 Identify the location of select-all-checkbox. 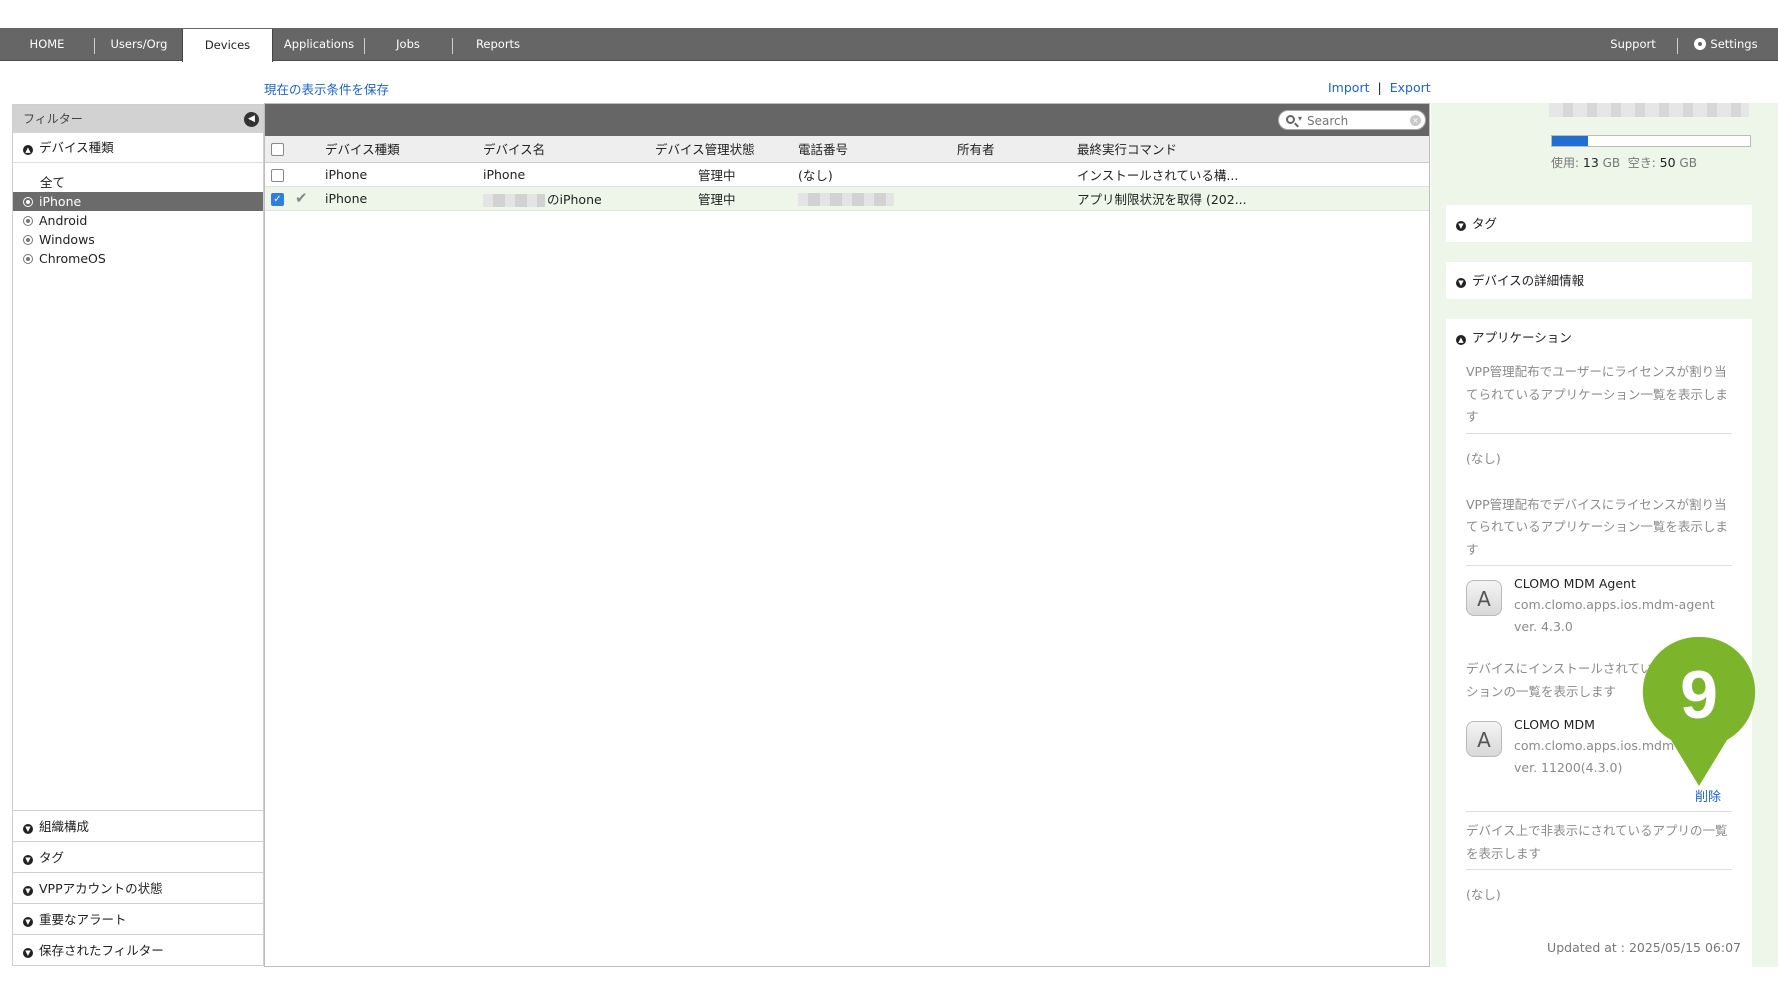
(277, 150).